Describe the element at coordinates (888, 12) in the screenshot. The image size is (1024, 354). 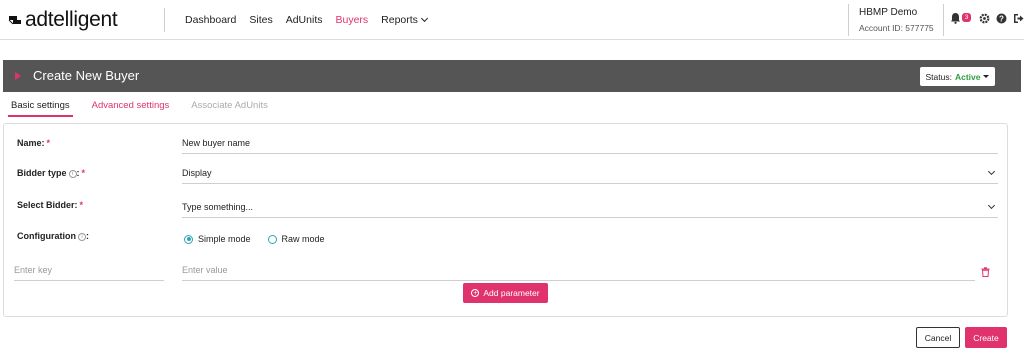
I see `account-name: HBMP Demo` at that location.